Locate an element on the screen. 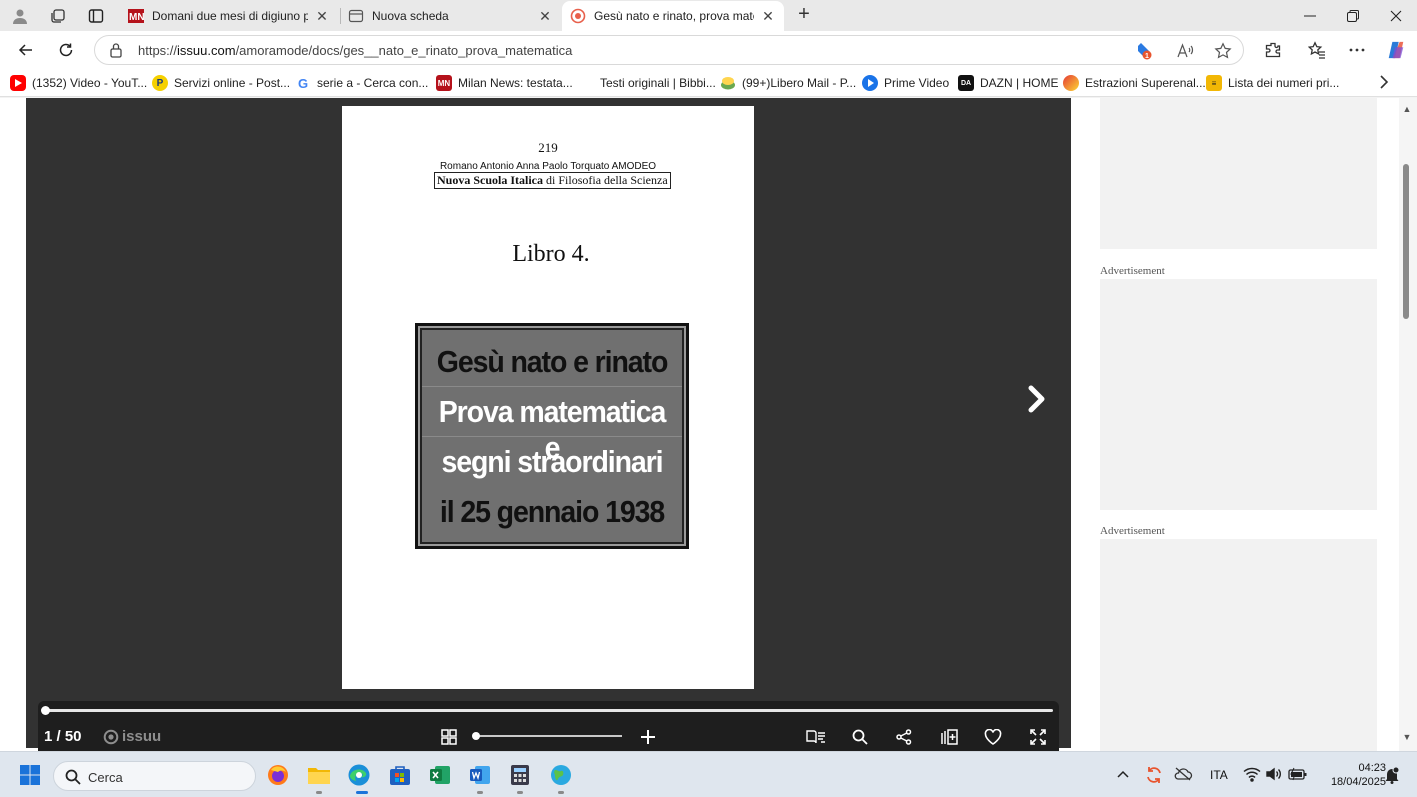  like-heart-icon is located at coordinates (993, 737).